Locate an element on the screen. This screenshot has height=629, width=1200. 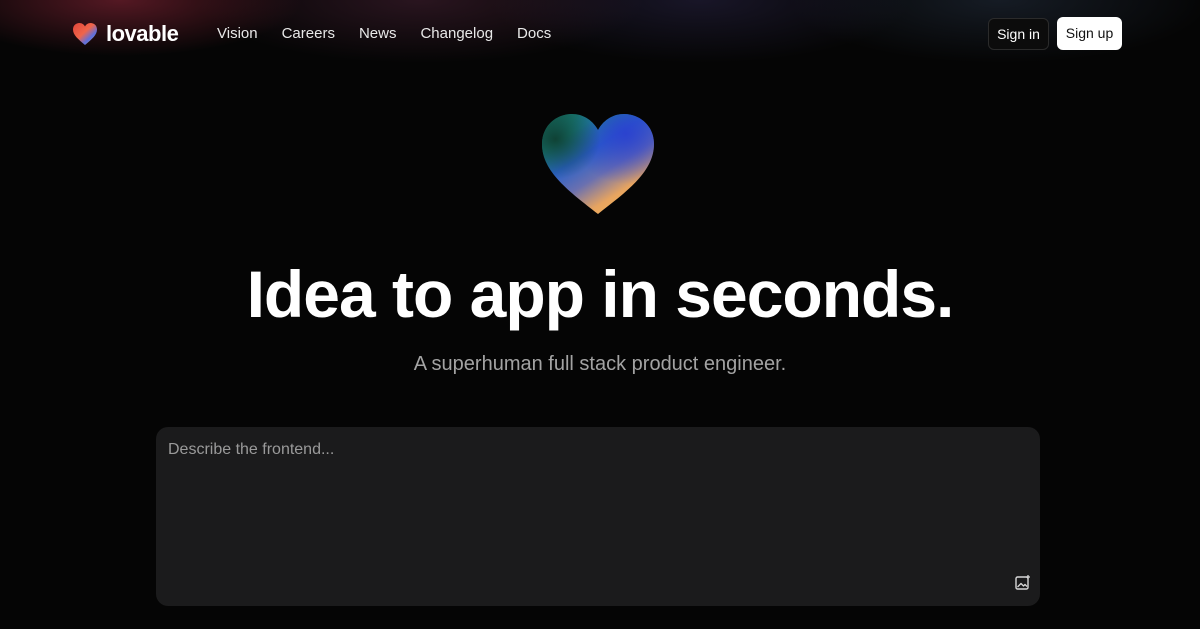
nav-item-changelog: Changelog is located at coordinates (456, 34).